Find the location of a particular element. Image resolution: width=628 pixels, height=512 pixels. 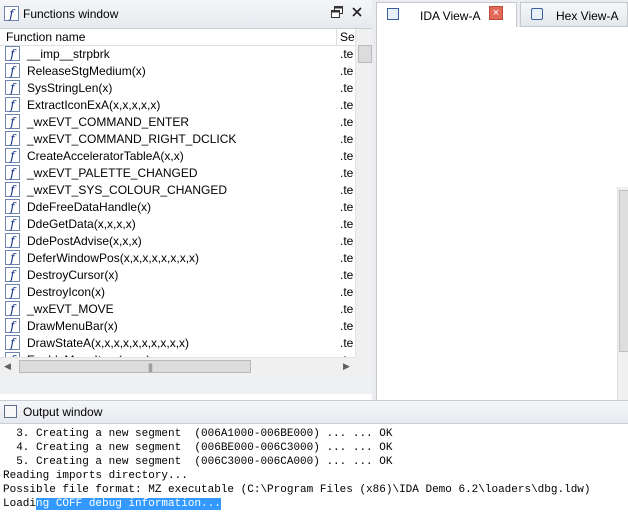

function-name: DrawStateA(x,x,x,x,x,x,x,x,x,x) is located at coordinates (108, 343).